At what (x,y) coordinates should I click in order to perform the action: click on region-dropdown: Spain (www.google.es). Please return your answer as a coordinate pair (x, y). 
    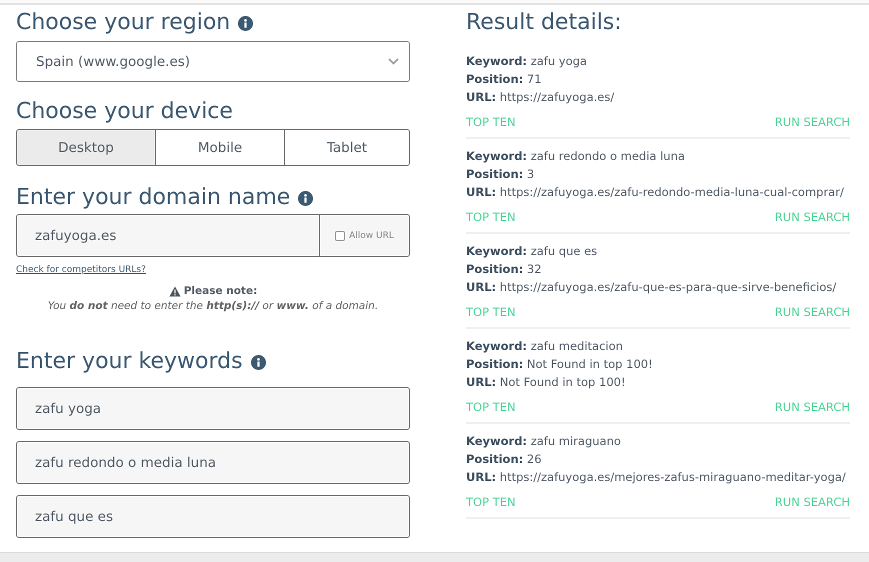
    Looking at the image, I should click on (213, 61).